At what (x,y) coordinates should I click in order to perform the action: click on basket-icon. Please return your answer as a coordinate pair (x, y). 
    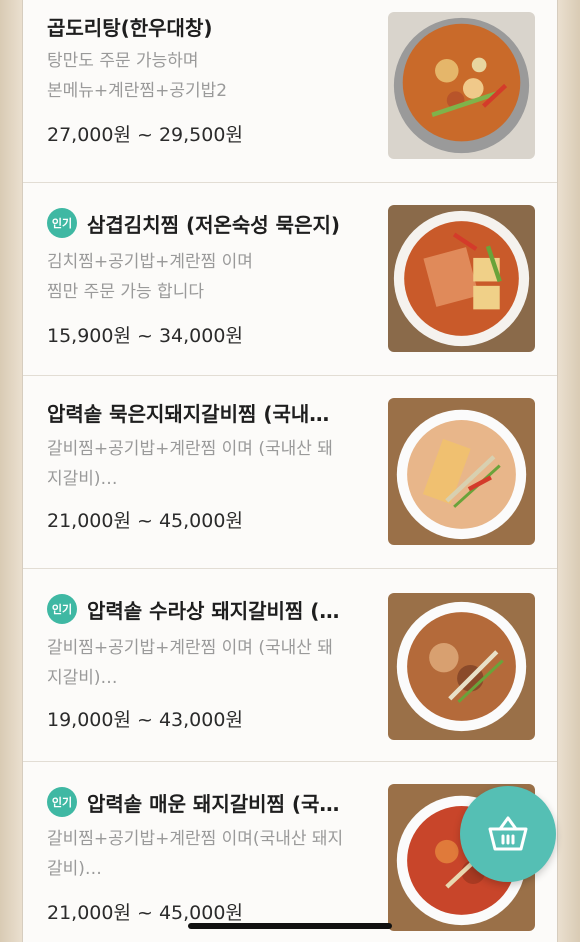
    Looking at the image, I should click on (508, 833).